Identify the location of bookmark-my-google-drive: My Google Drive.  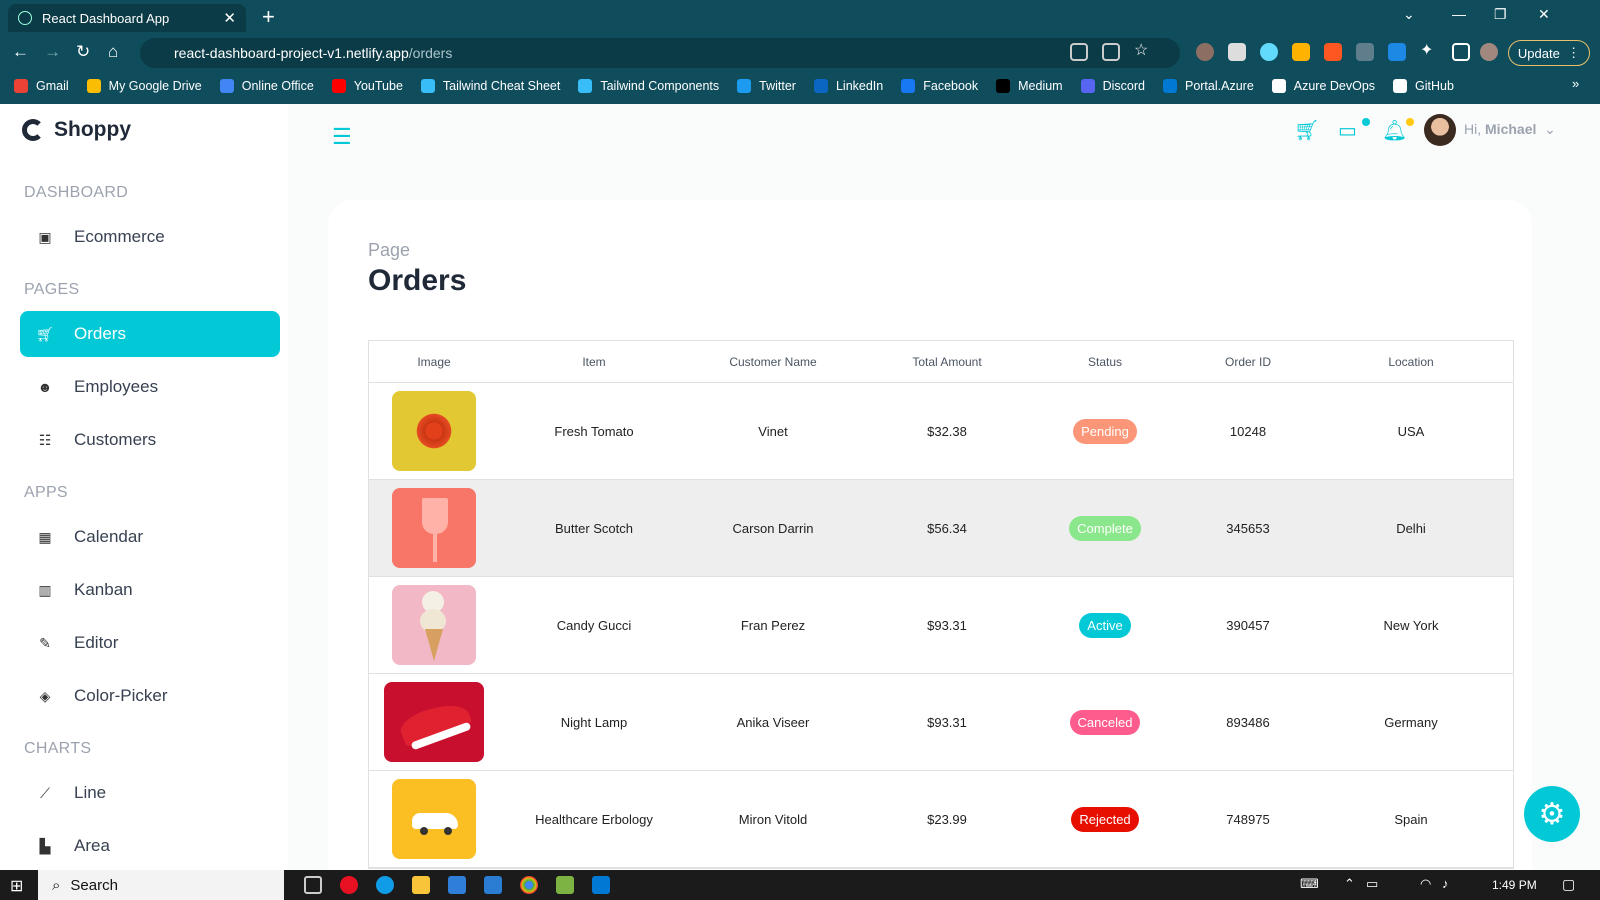
(144, 86).